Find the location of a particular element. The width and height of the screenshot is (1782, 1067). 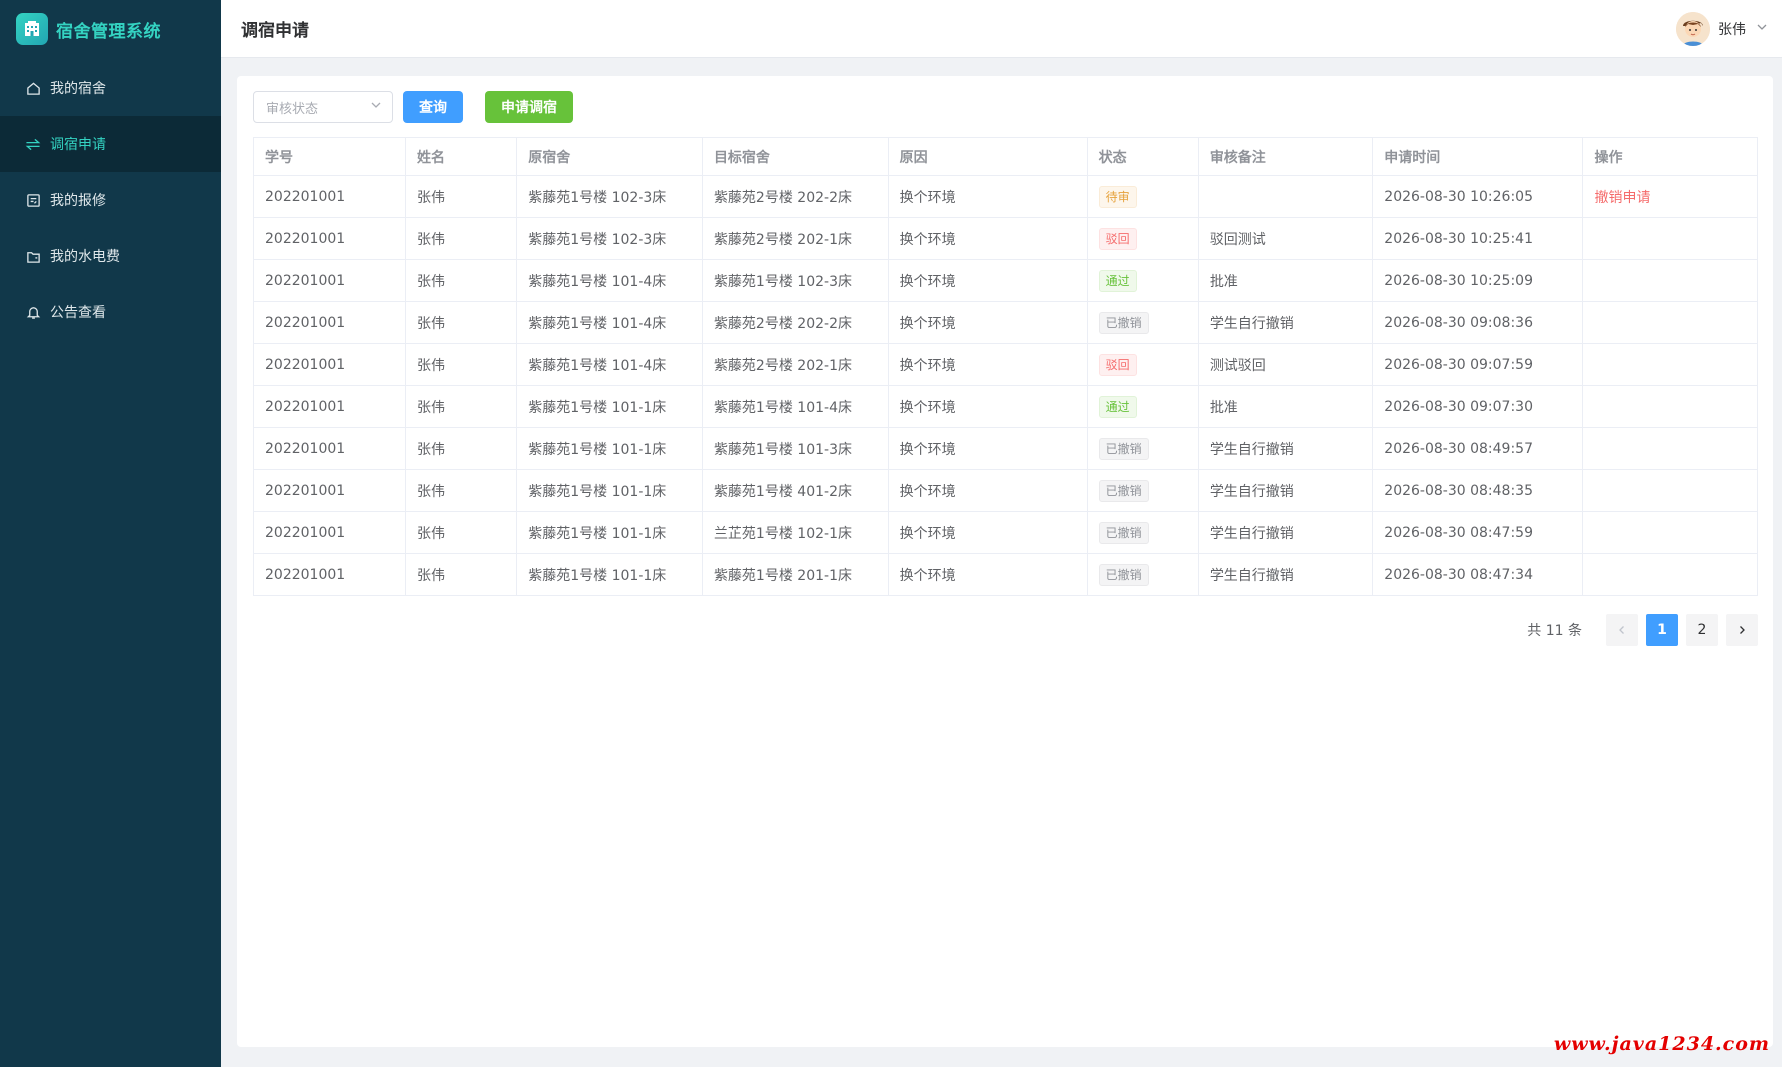

cell-apply-time: 2026-08-30 08:47:34 is located at coordinates (1478, 574).